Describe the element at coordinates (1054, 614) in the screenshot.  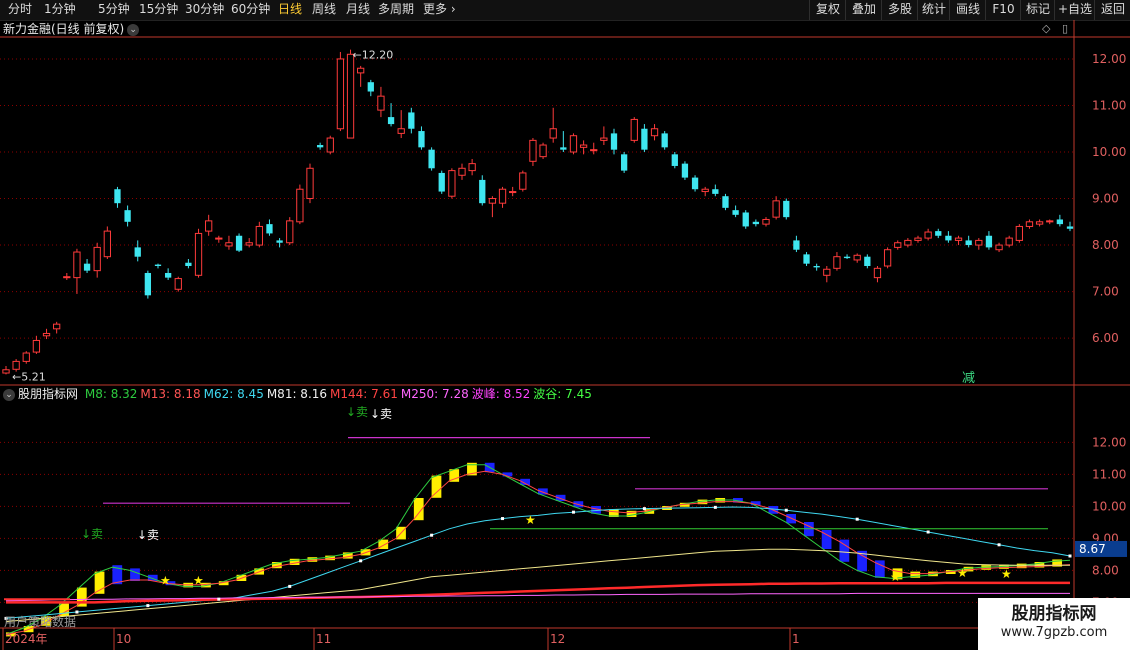
I see `watermark-title: 股朋指标网` at that location.